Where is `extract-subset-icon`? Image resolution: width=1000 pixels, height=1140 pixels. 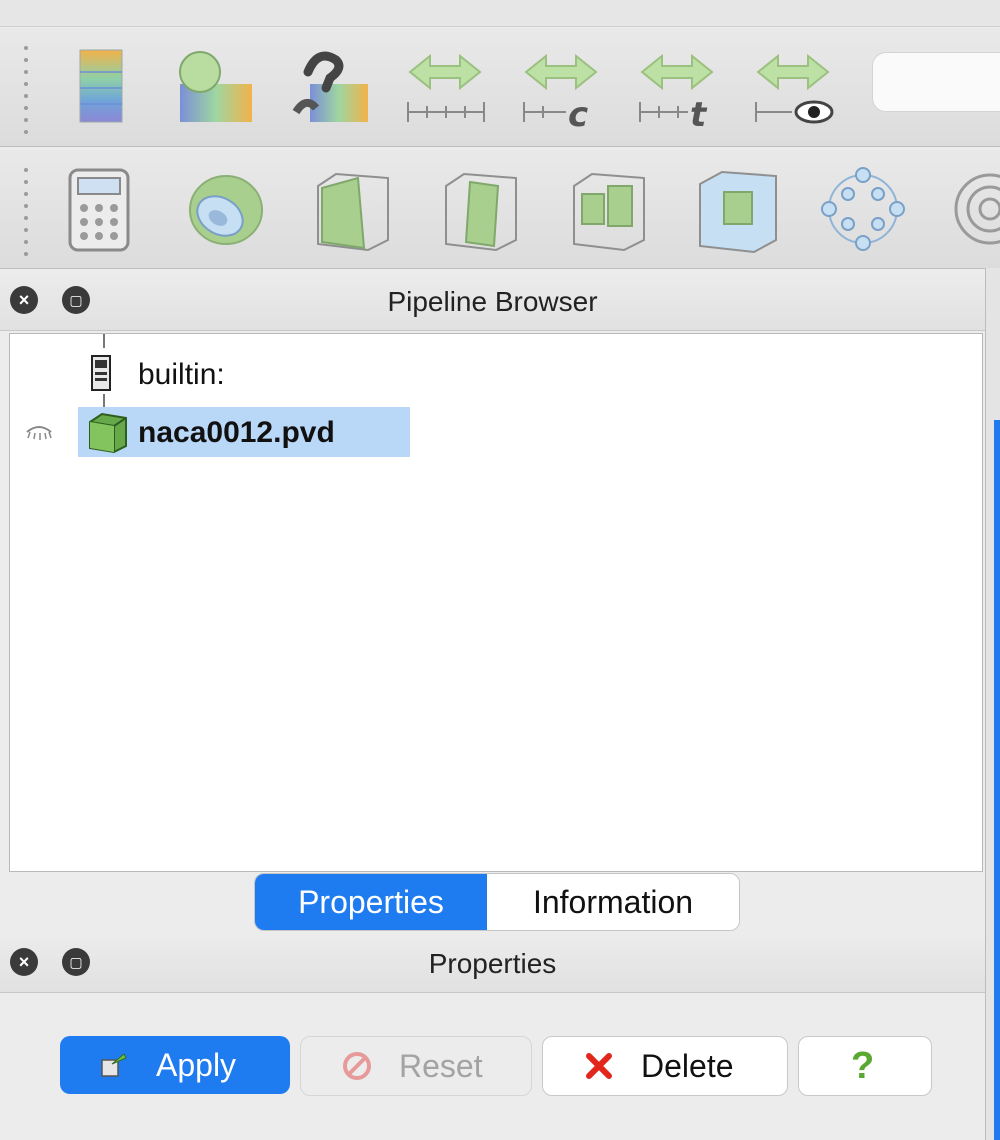 extract-subset-icon is located at coordinates (737, 209).